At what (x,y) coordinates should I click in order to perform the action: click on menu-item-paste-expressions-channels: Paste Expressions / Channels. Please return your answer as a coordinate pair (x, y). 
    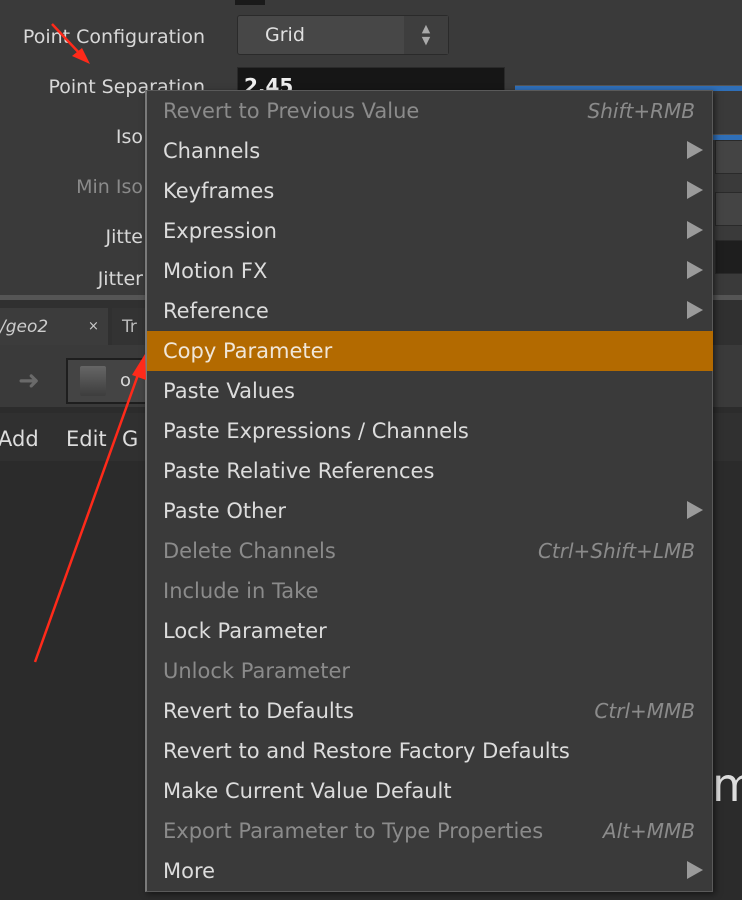
    Looking at the image, I should click on (430, 431).